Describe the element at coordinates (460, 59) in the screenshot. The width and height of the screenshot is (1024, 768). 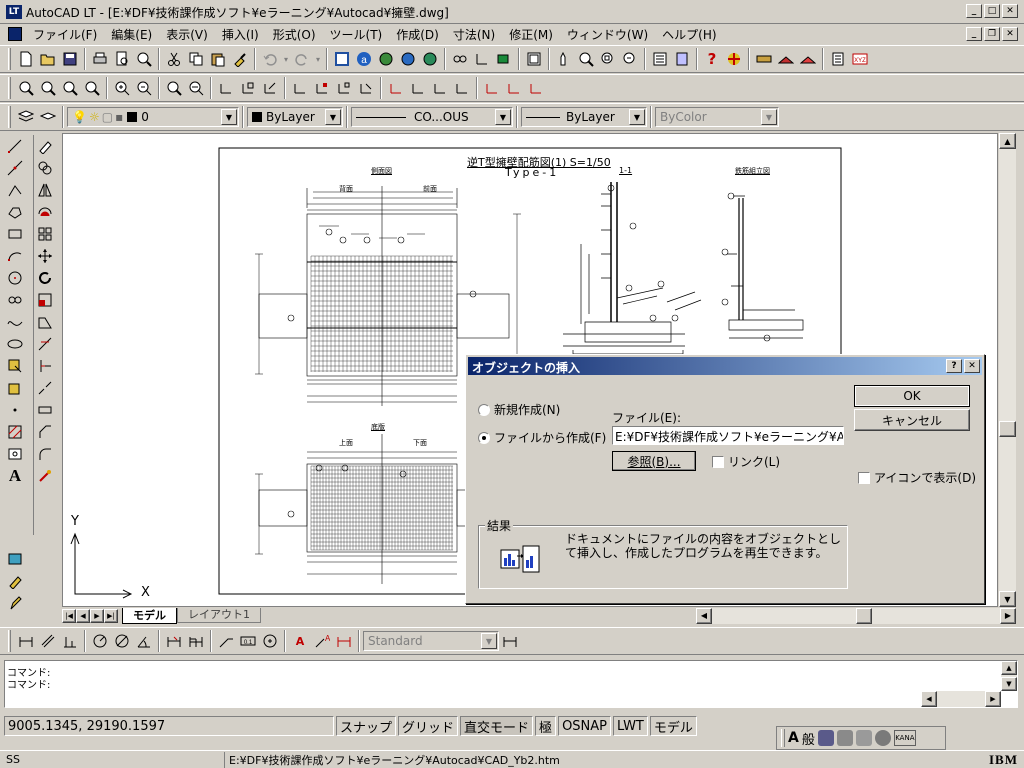
I see `hyperlink-icon` at that location.